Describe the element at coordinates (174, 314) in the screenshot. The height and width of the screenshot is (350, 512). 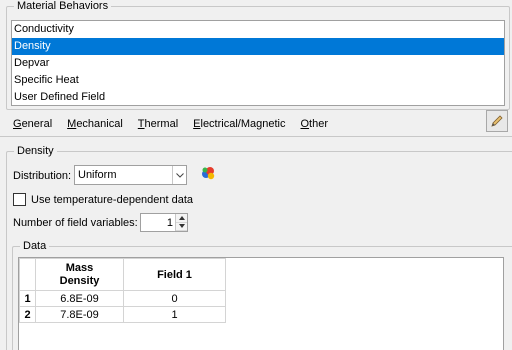
I see `cell-field-1: 1` at that location.